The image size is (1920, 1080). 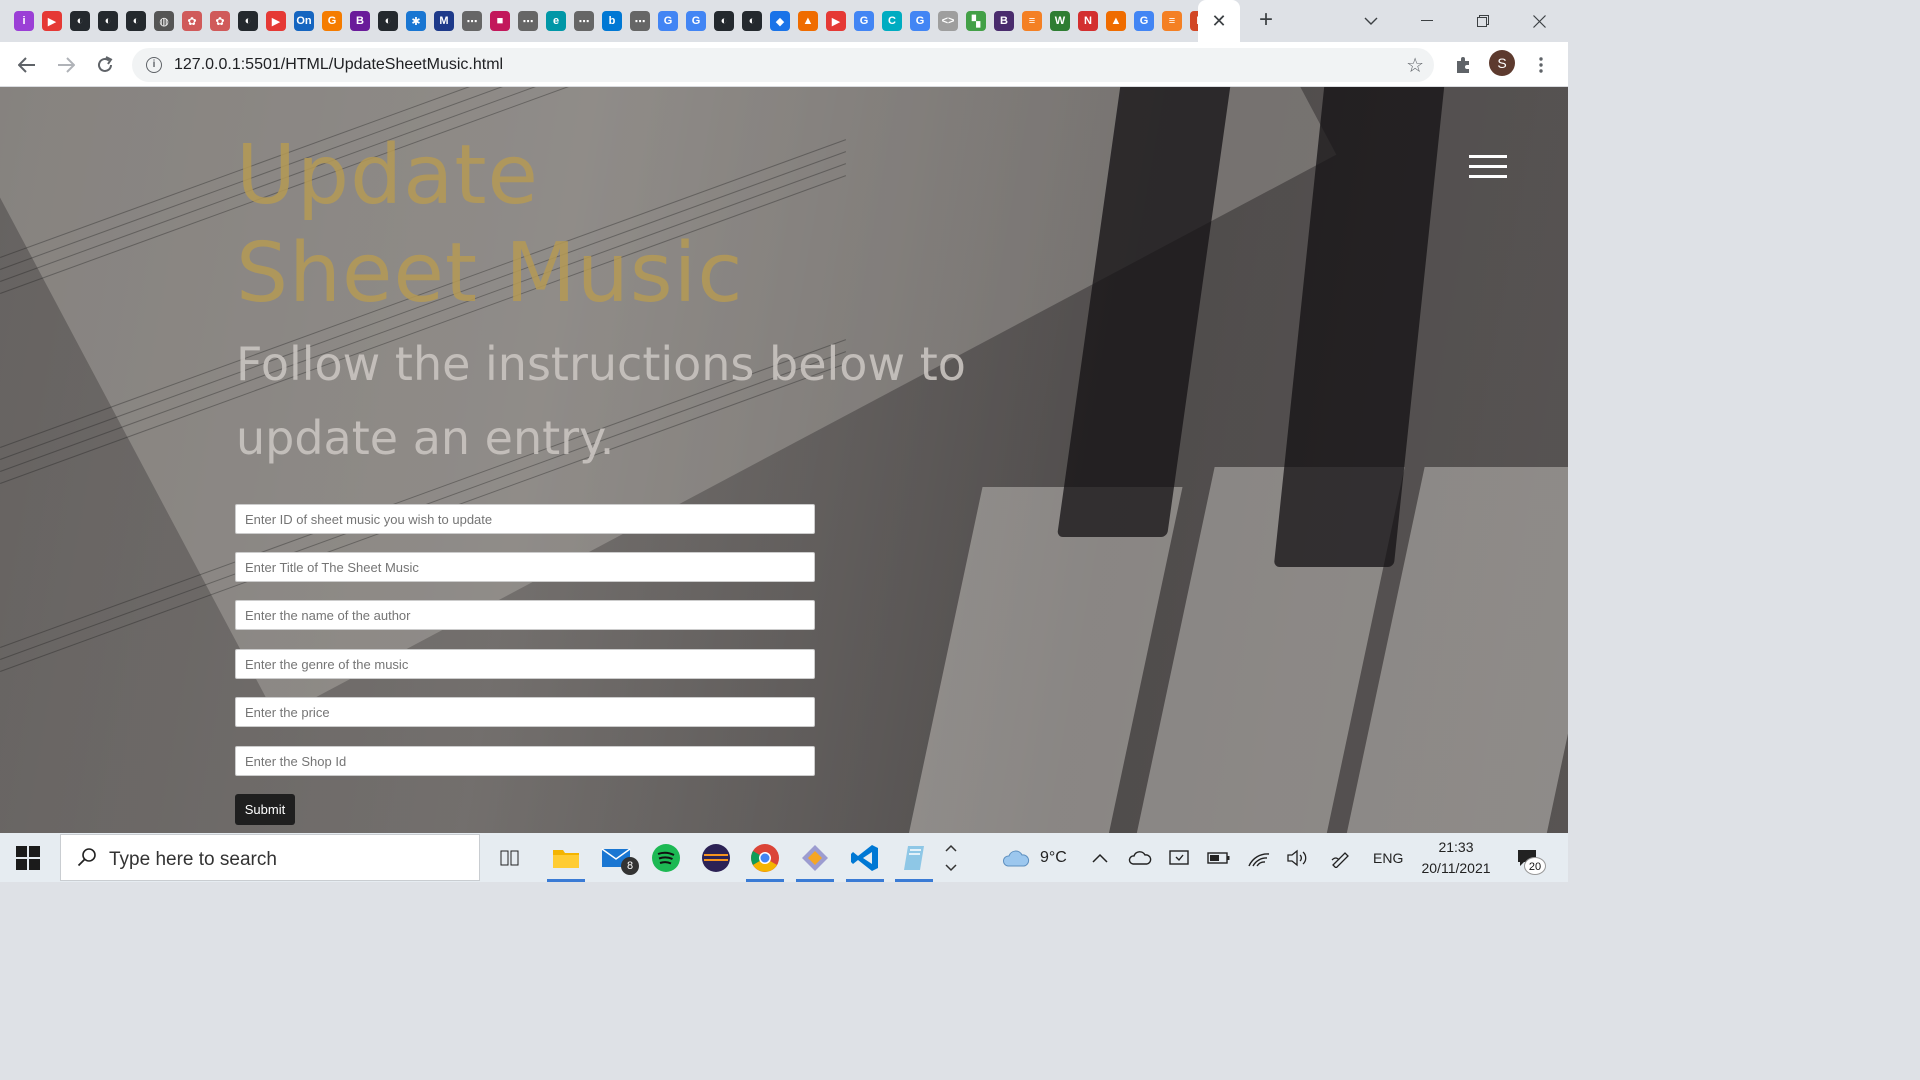 I want to click on extensions-puzzle-icon, so click(x=1463, y=65).